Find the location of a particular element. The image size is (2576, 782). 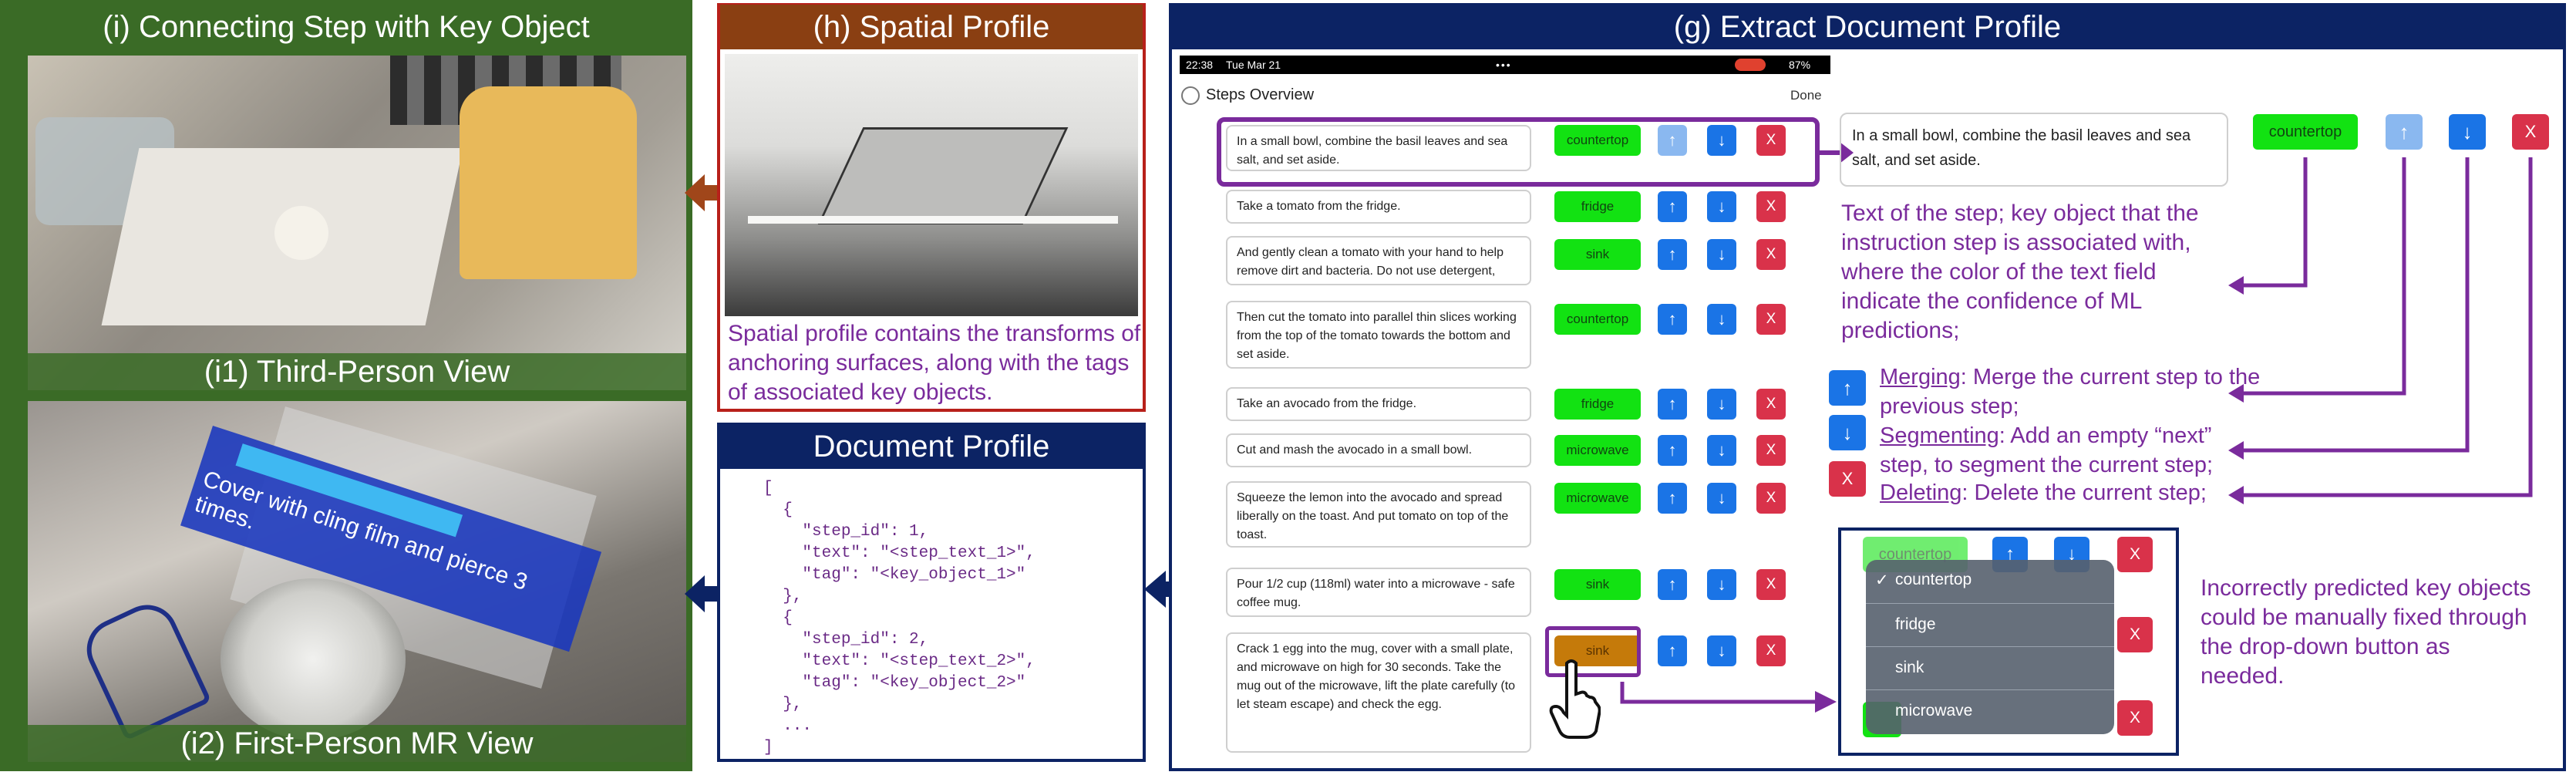

panel-i-title: (i) Connecting Step with Key Object is located at coordinates (346, 27).